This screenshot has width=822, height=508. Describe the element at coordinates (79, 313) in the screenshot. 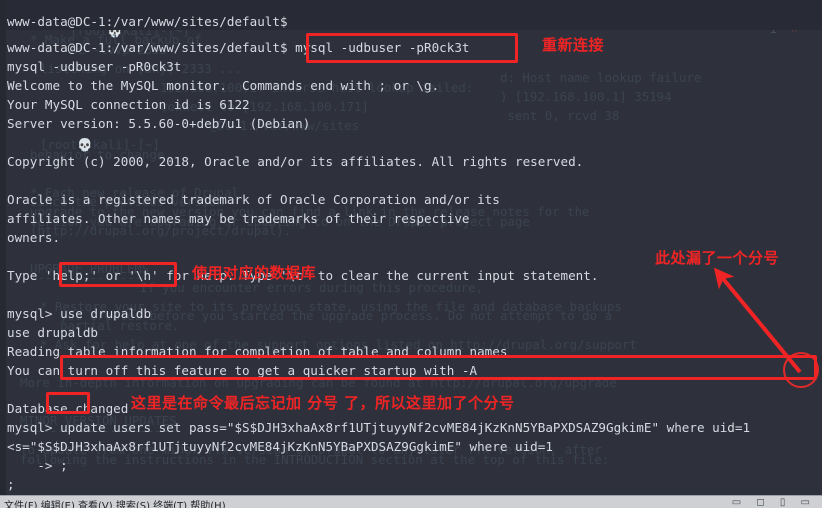

I see `terminal-line: mysql> use drupaldb` at that location.